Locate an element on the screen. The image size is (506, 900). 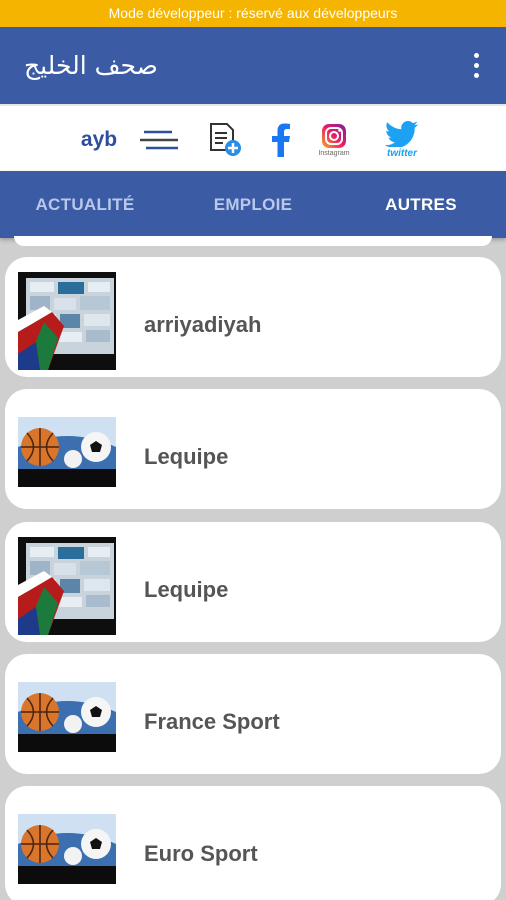
instagram-button: Instagram is located at coordinates (334, 139).